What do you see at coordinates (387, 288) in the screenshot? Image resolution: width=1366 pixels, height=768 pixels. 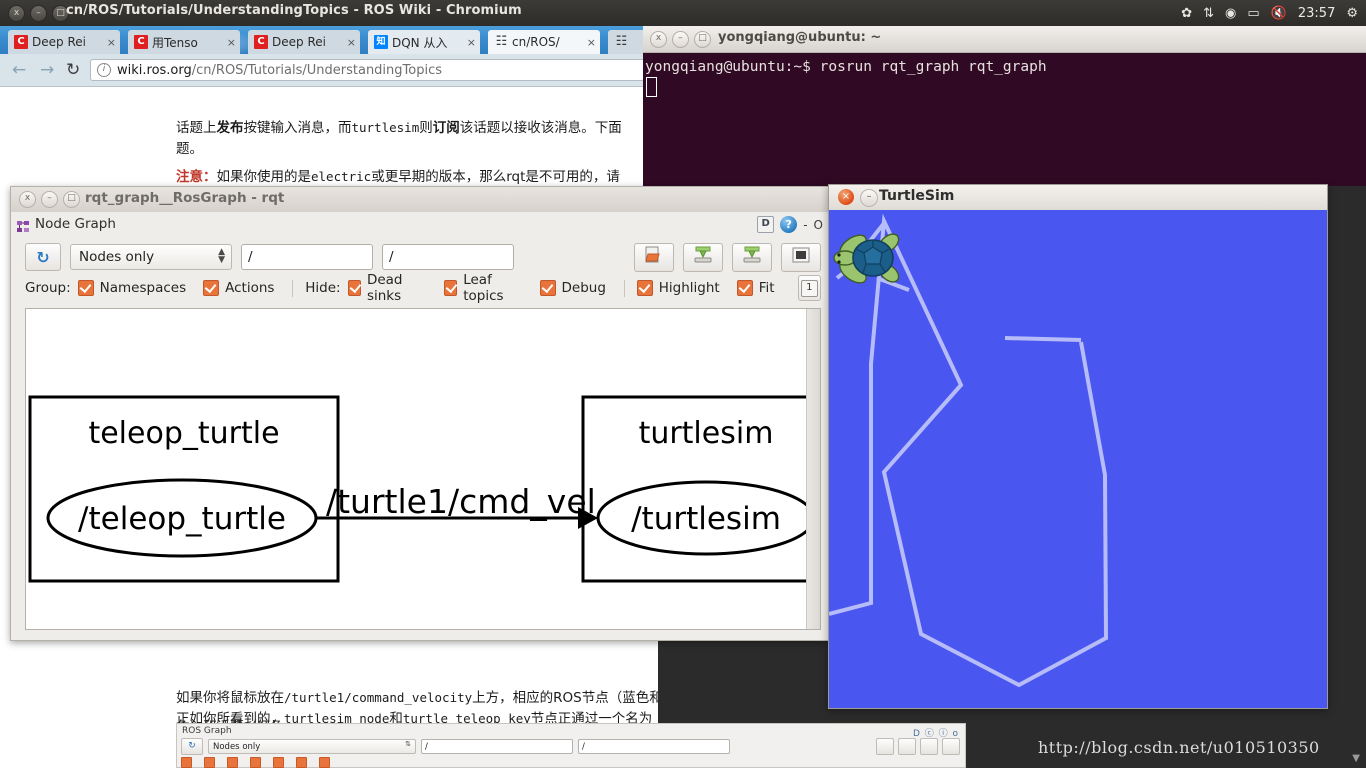 I see `checkbox-dead-sinks: Dead sinks` at bounding box center [387, 288].